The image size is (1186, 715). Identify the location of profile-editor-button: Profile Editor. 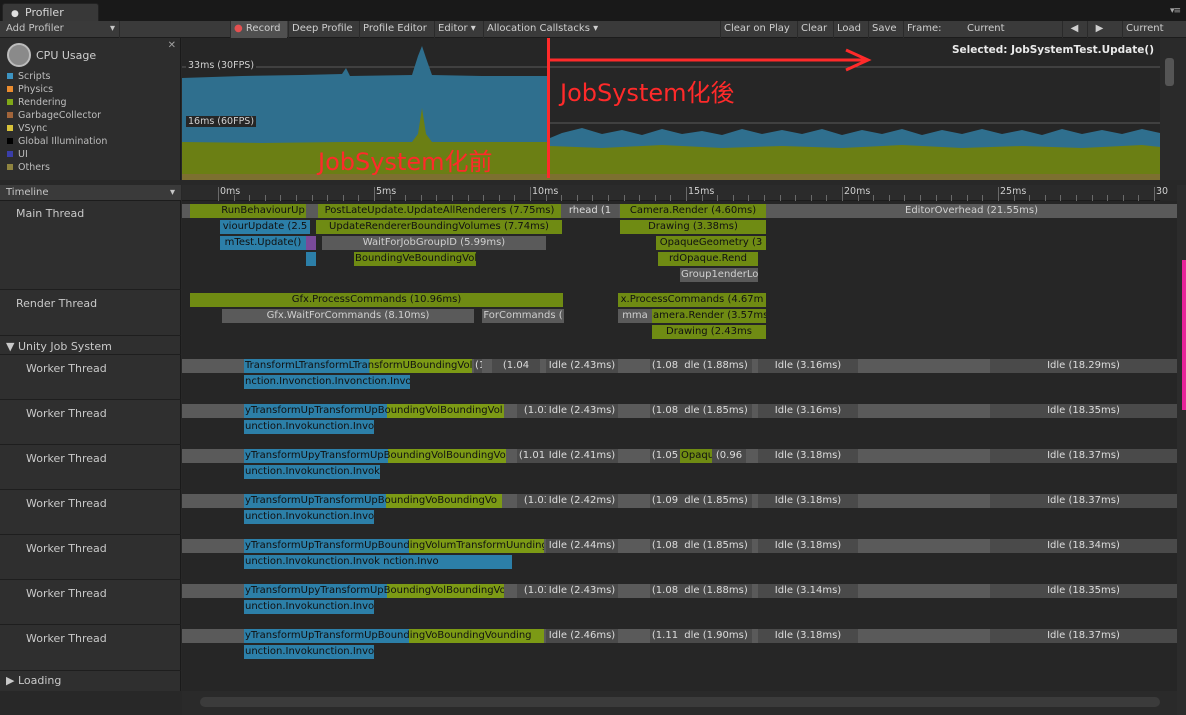
(396, 29).